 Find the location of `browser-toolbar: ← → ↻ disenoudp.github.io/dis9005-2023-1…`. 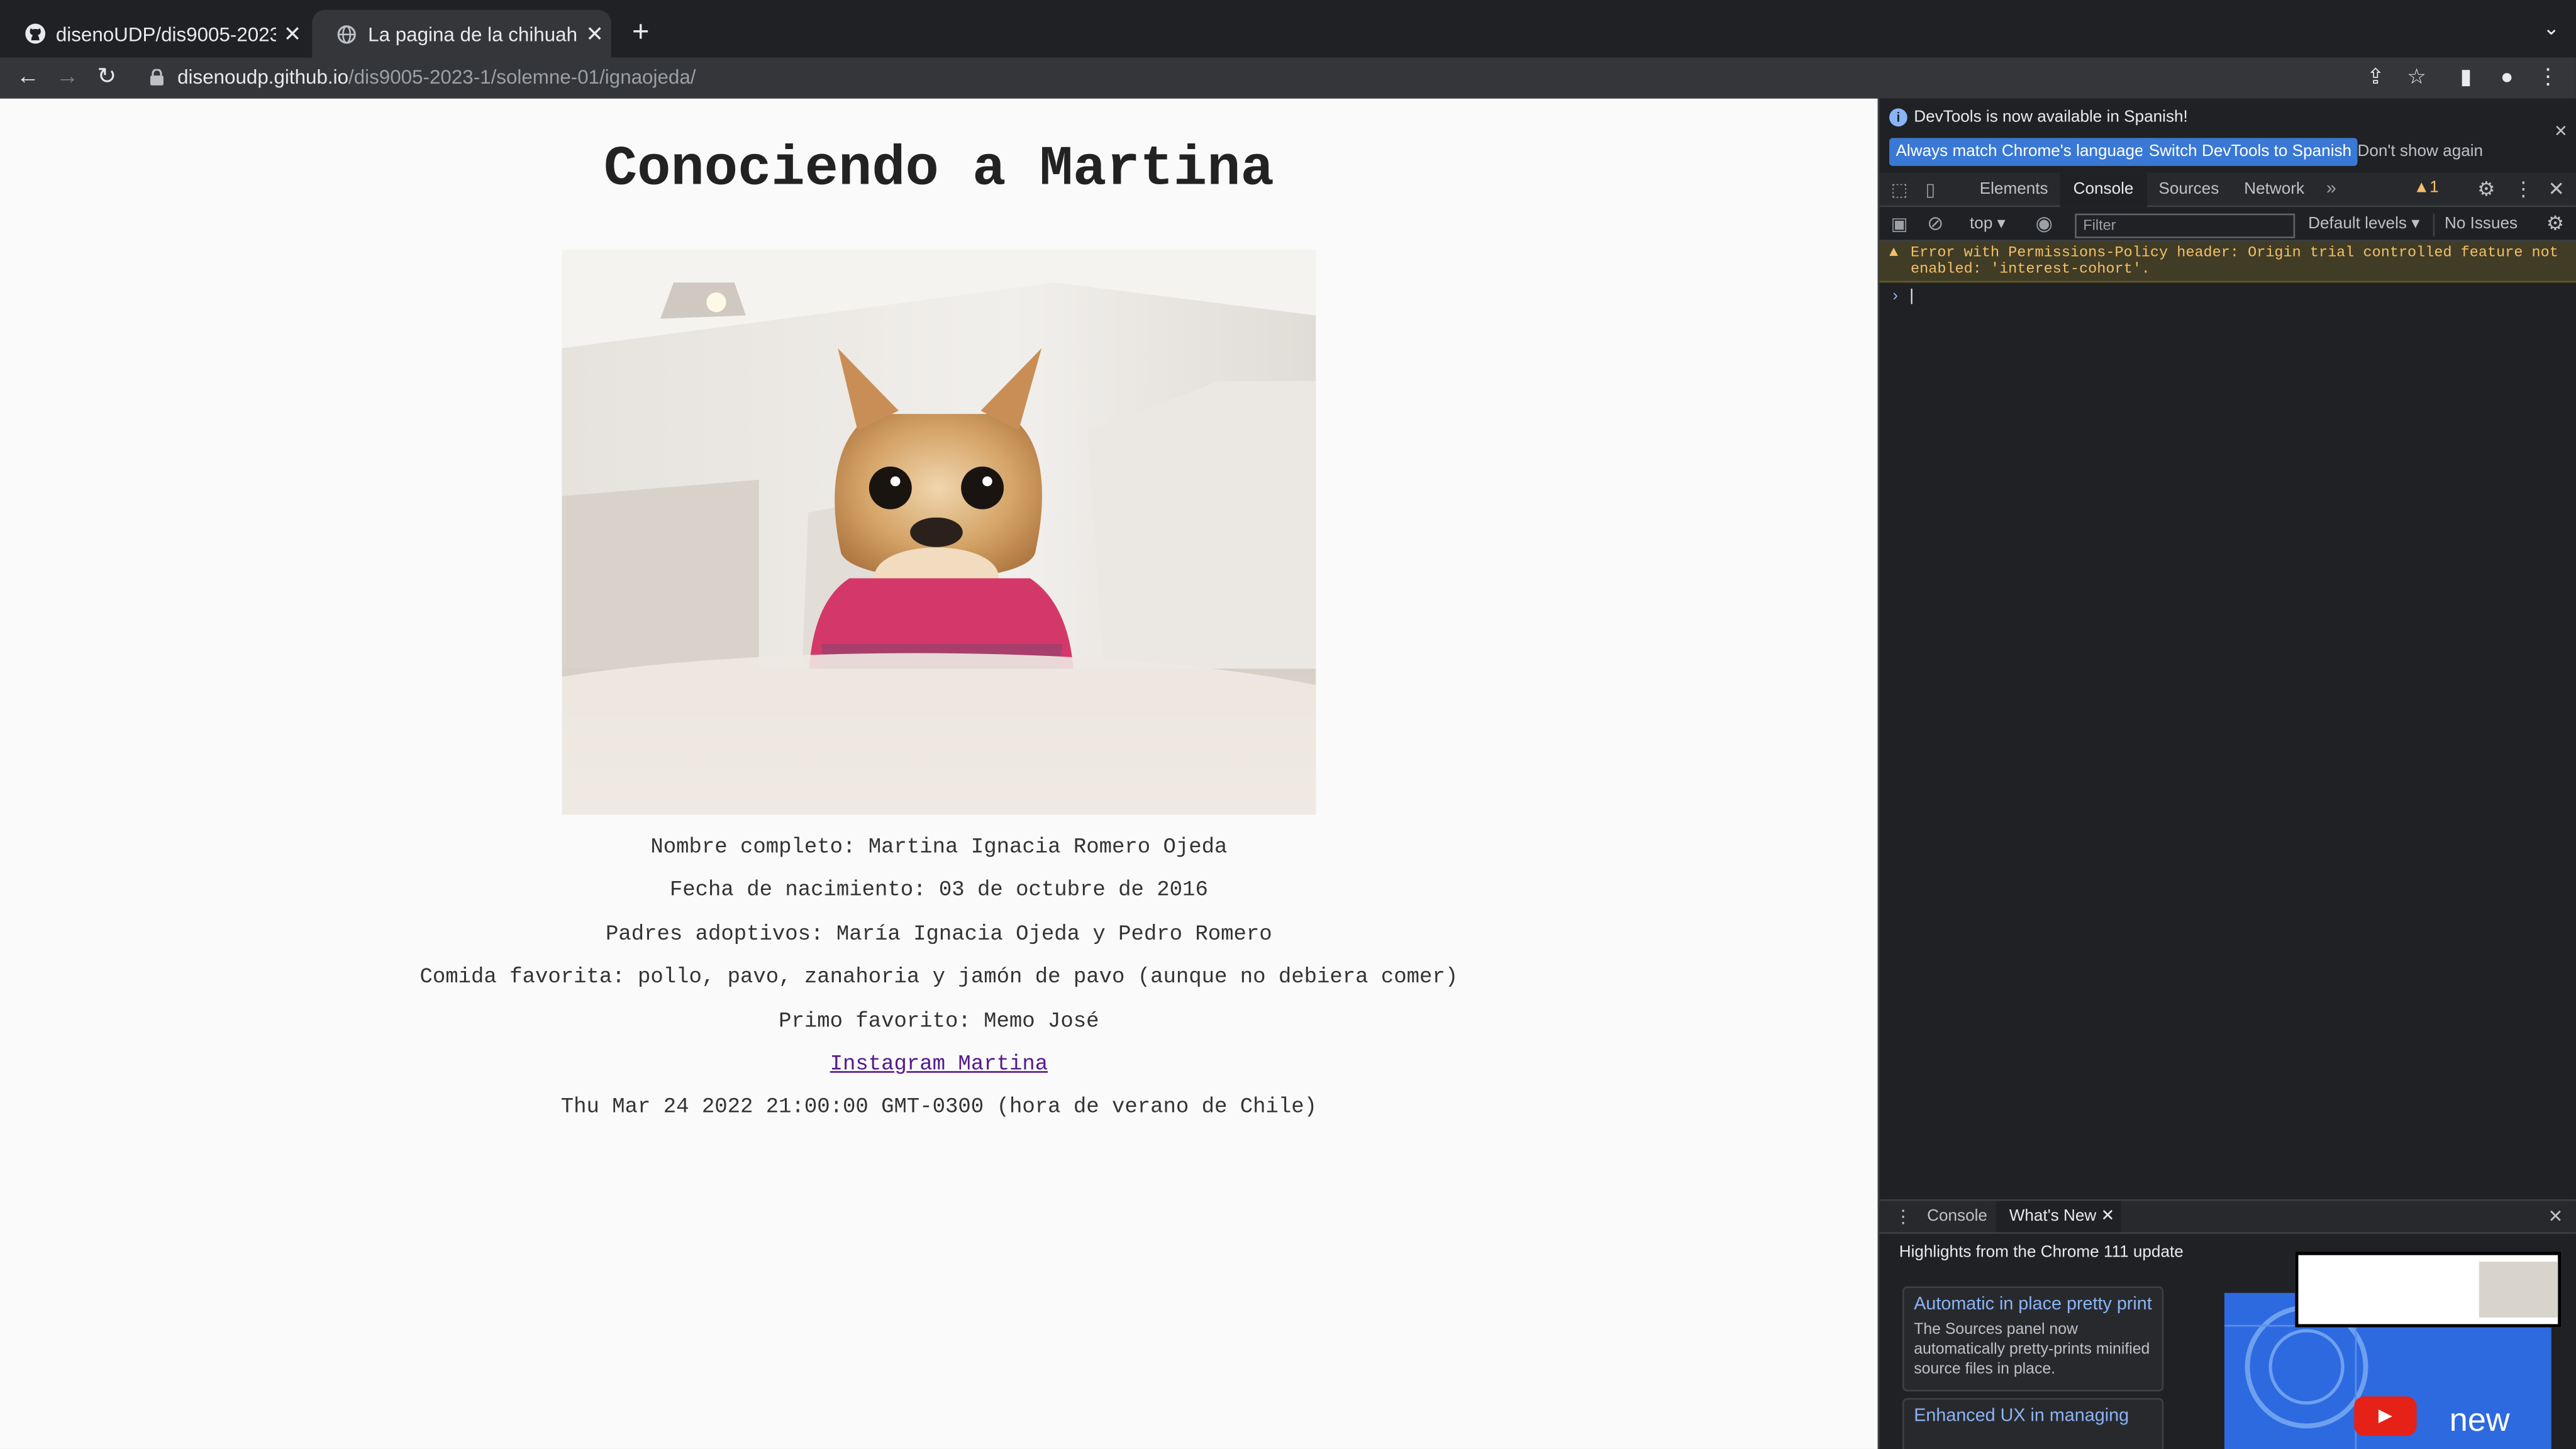

browser-toolbar: ← → ↻ disenoudp.github.io/dis9005-2023-1… is located at coordinates (1288, 78).